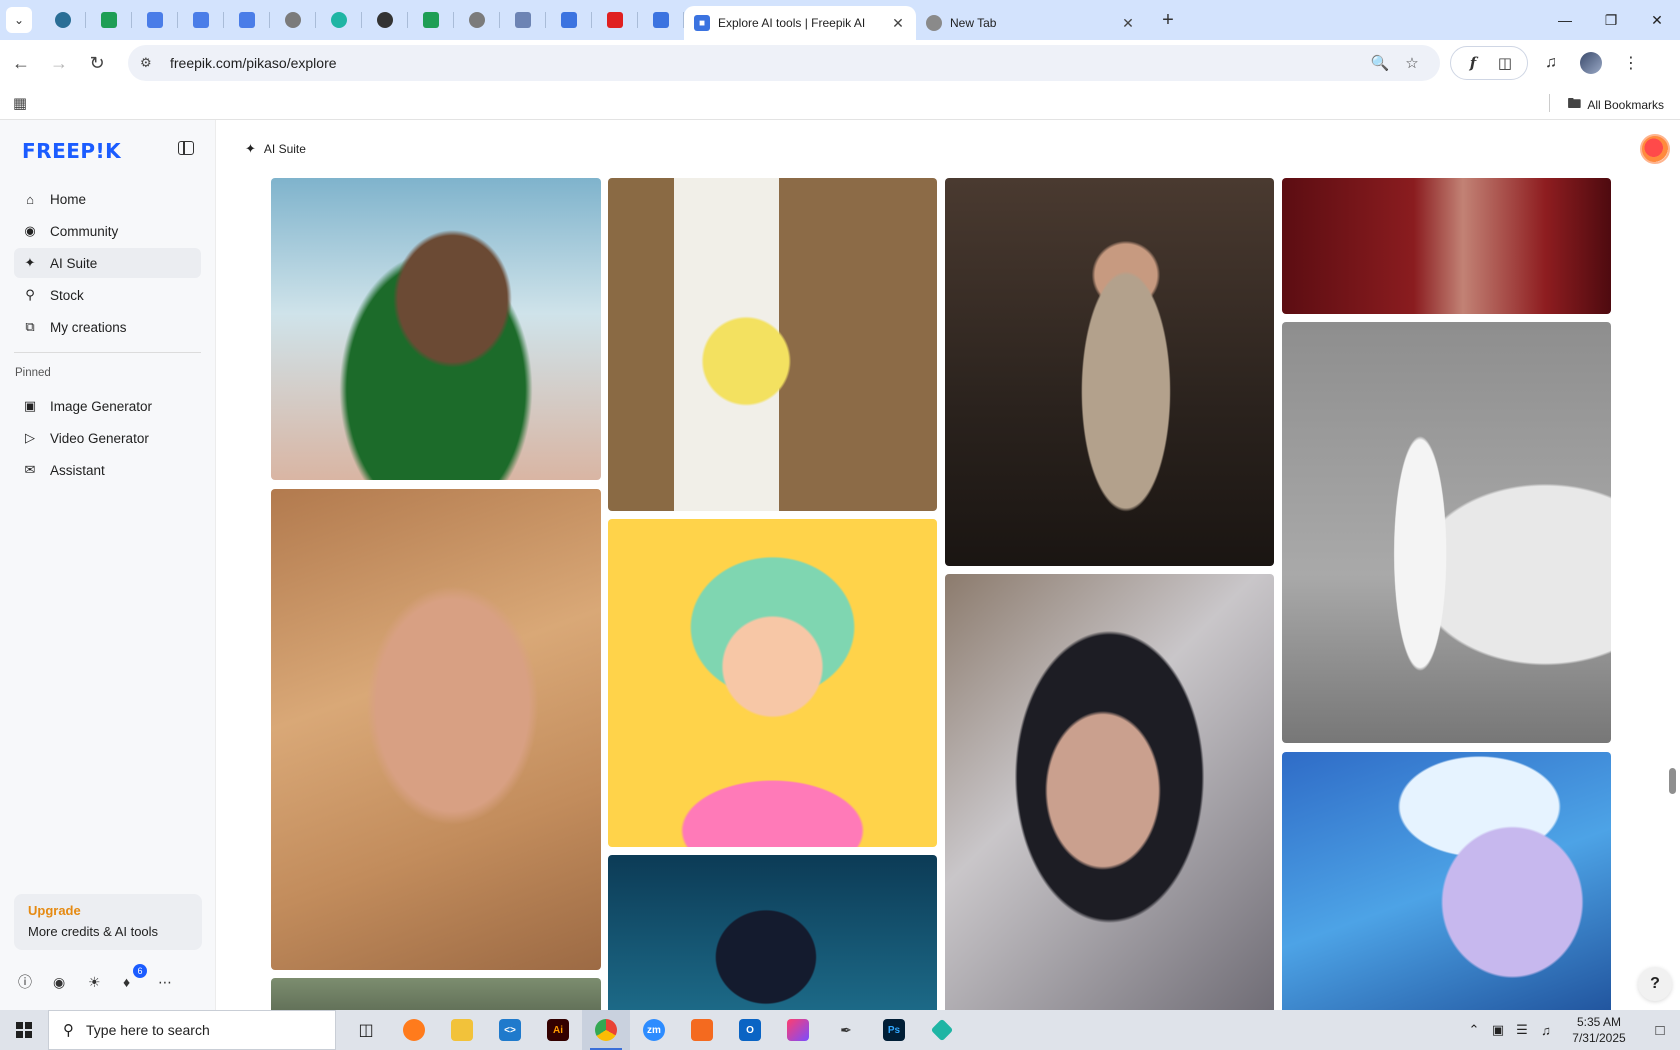 This screenshot has height=1050, width=1680. Describe the element at coordinates (750, 1030) in the screenshot. I see `outlook-icon: O` at that location.